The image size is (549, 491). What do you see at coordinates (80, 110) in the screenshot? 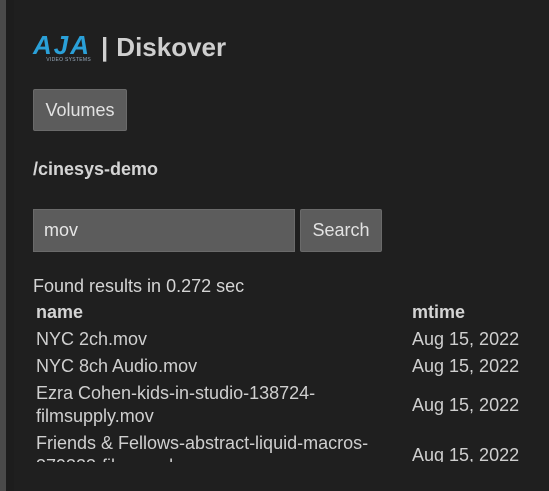
I see `volumes-button: Volumes` at bounding box center [80, 110].